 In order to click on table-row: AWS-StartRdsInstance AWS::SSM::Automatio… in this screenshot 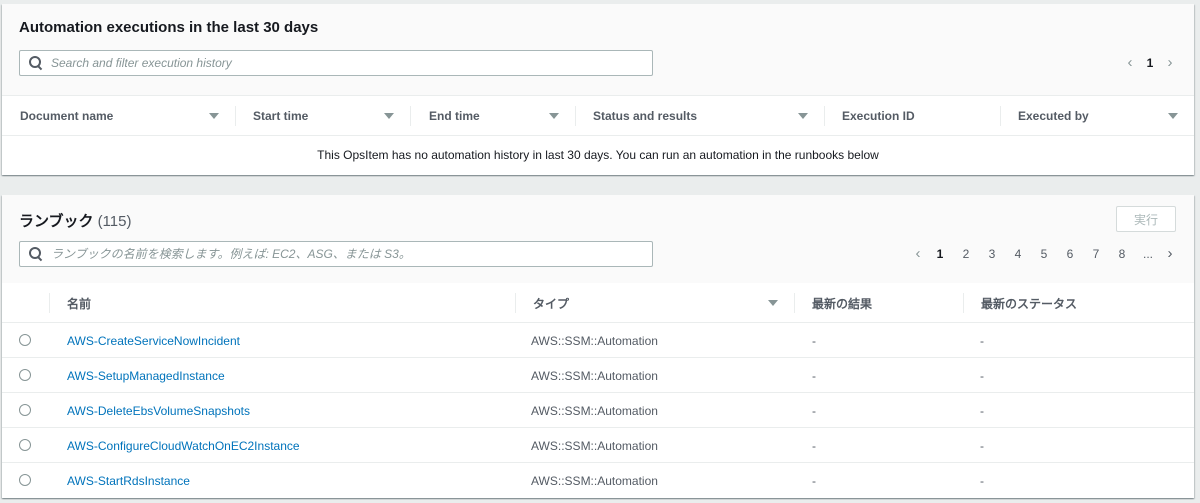, I will do `click(598, 480)`.